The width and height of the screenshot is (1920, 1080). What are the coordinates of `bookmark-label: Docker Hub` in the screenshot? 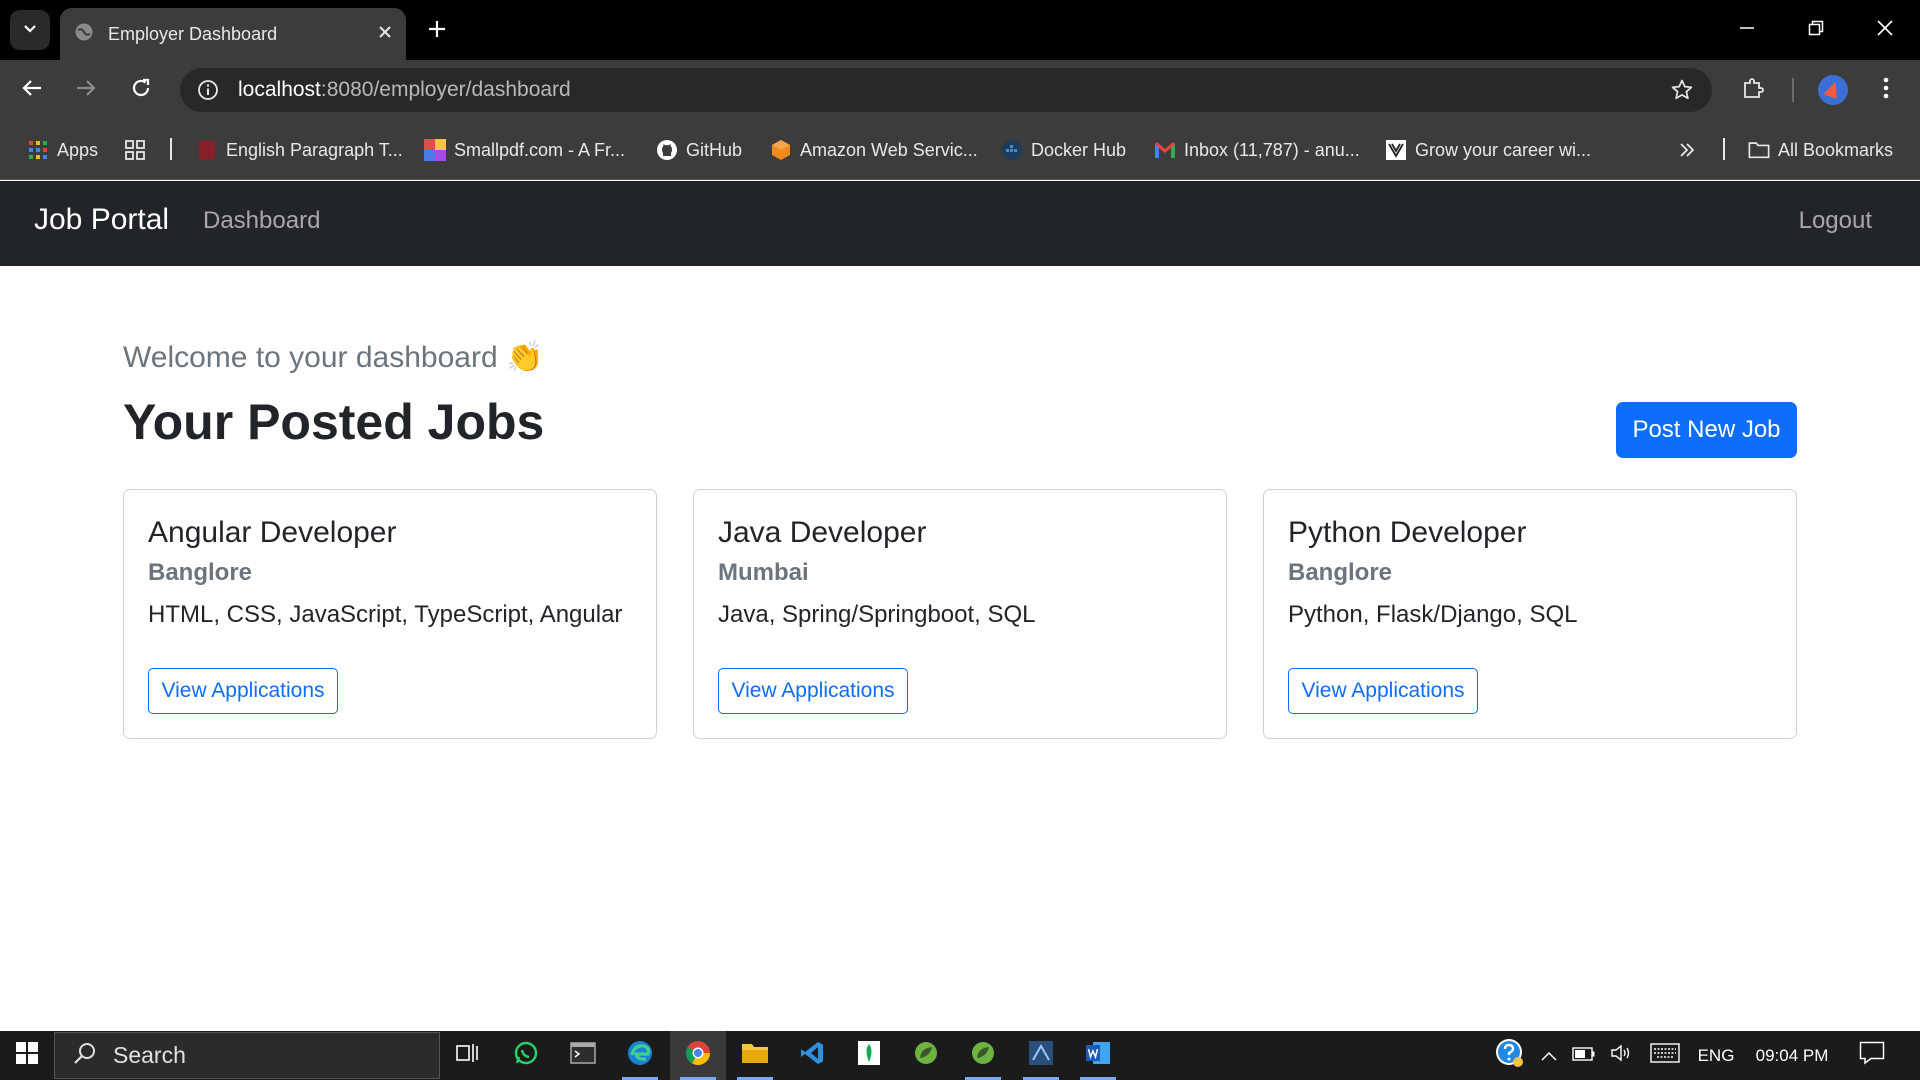 It's located at (1079, 149).